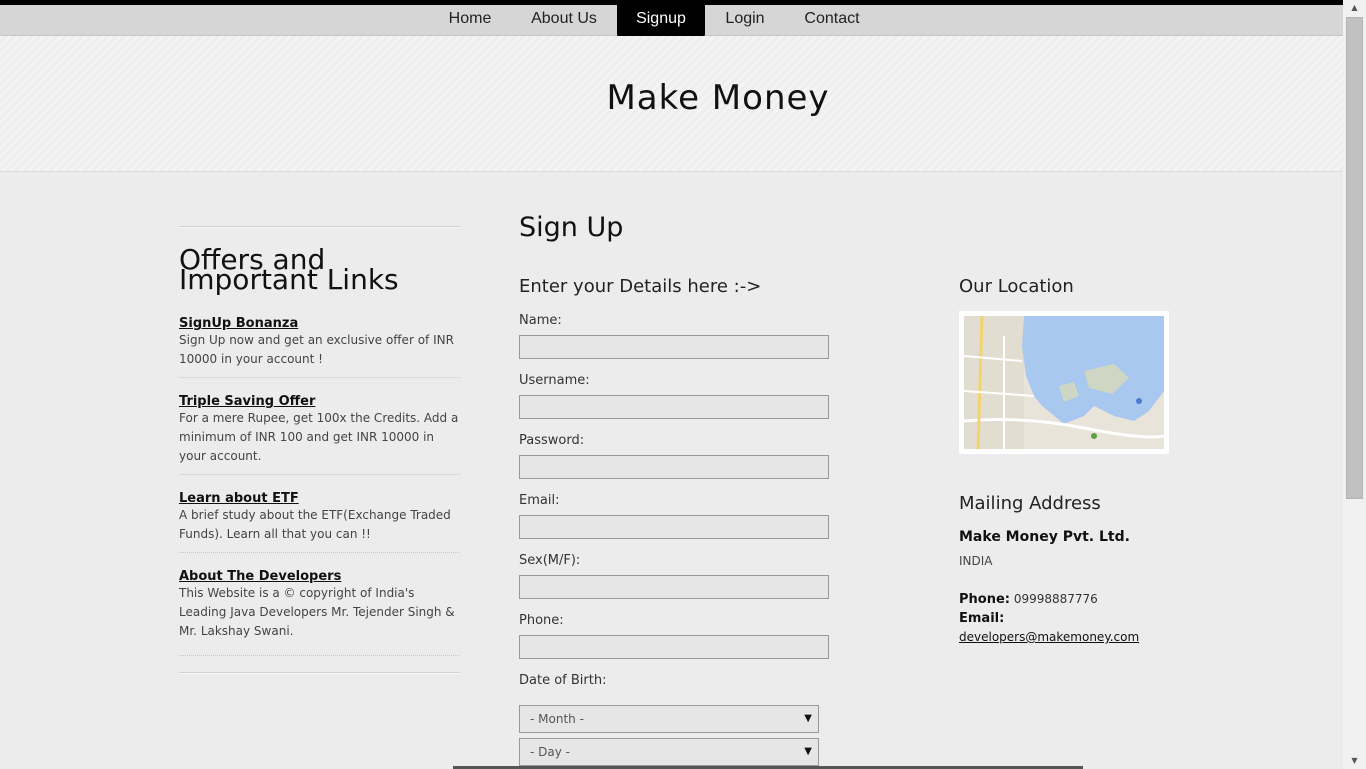 The height and width of the screenshot is (769, 1366). What do you see at coordinates (674, 647) in the screenshot?
I see `phone-input` at bounding box center [674, 647].